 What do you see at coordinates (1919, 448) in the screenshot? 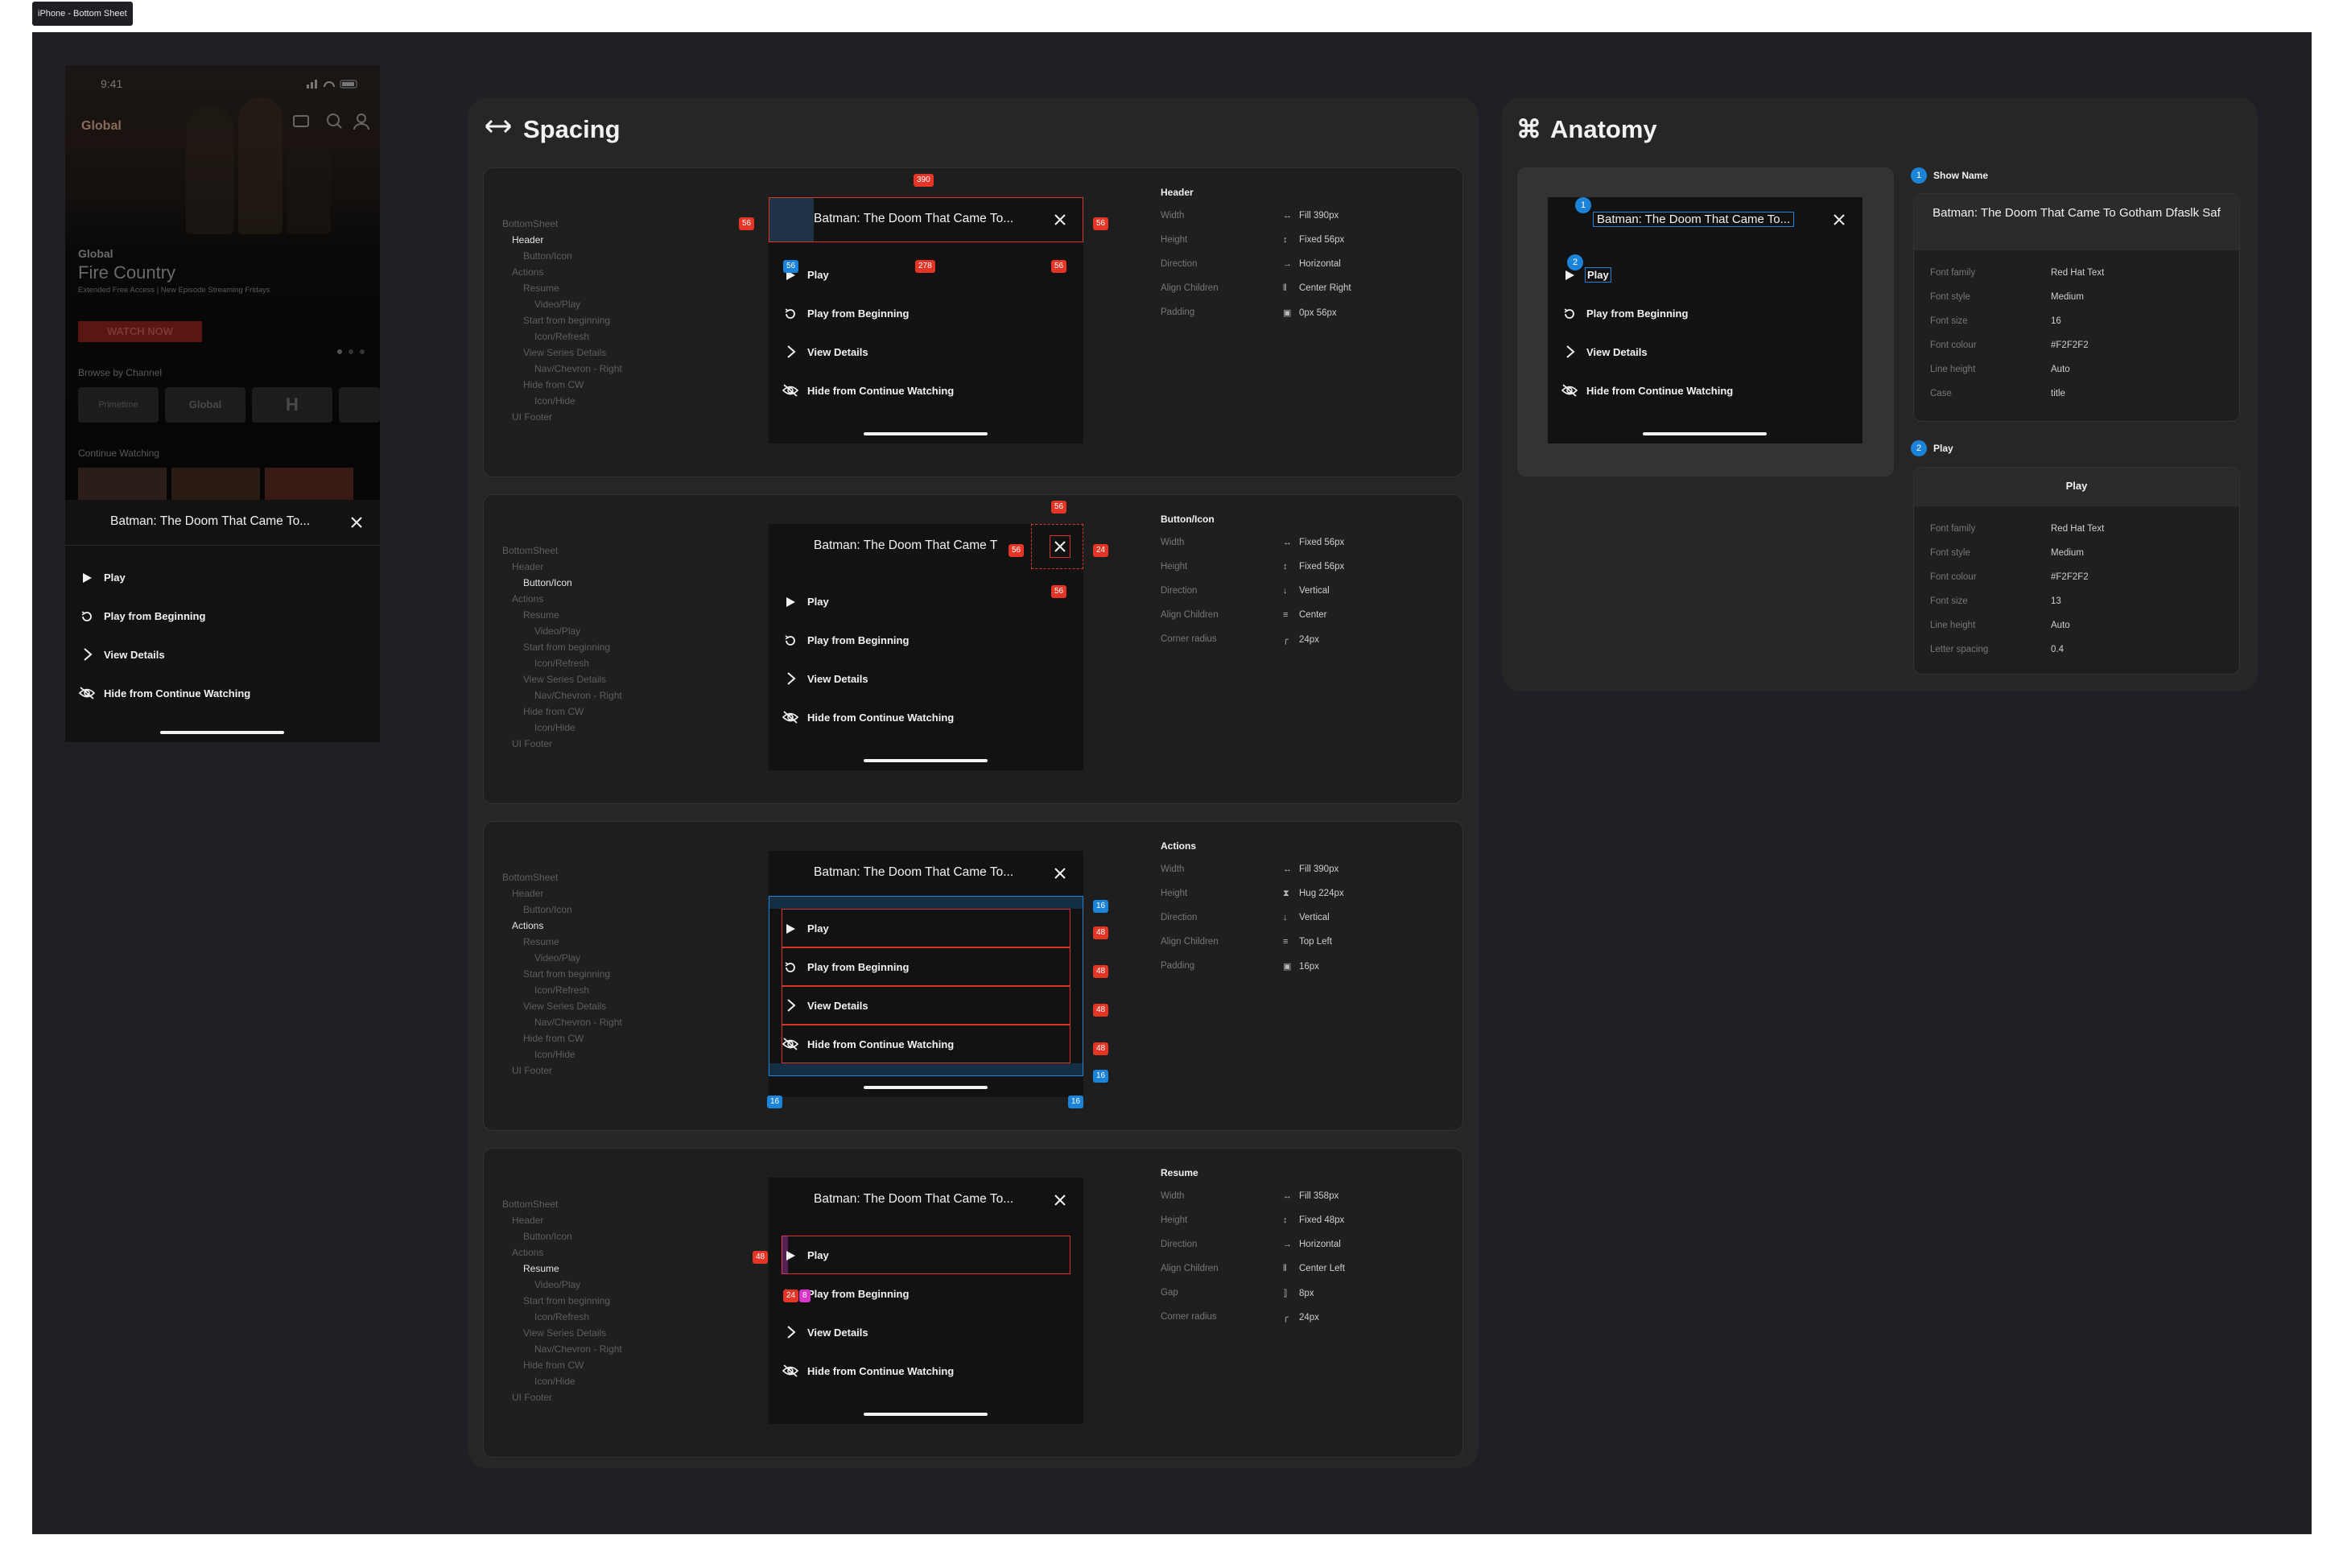
I see `spec-marker: 2` at bounding box center [1919, 448].